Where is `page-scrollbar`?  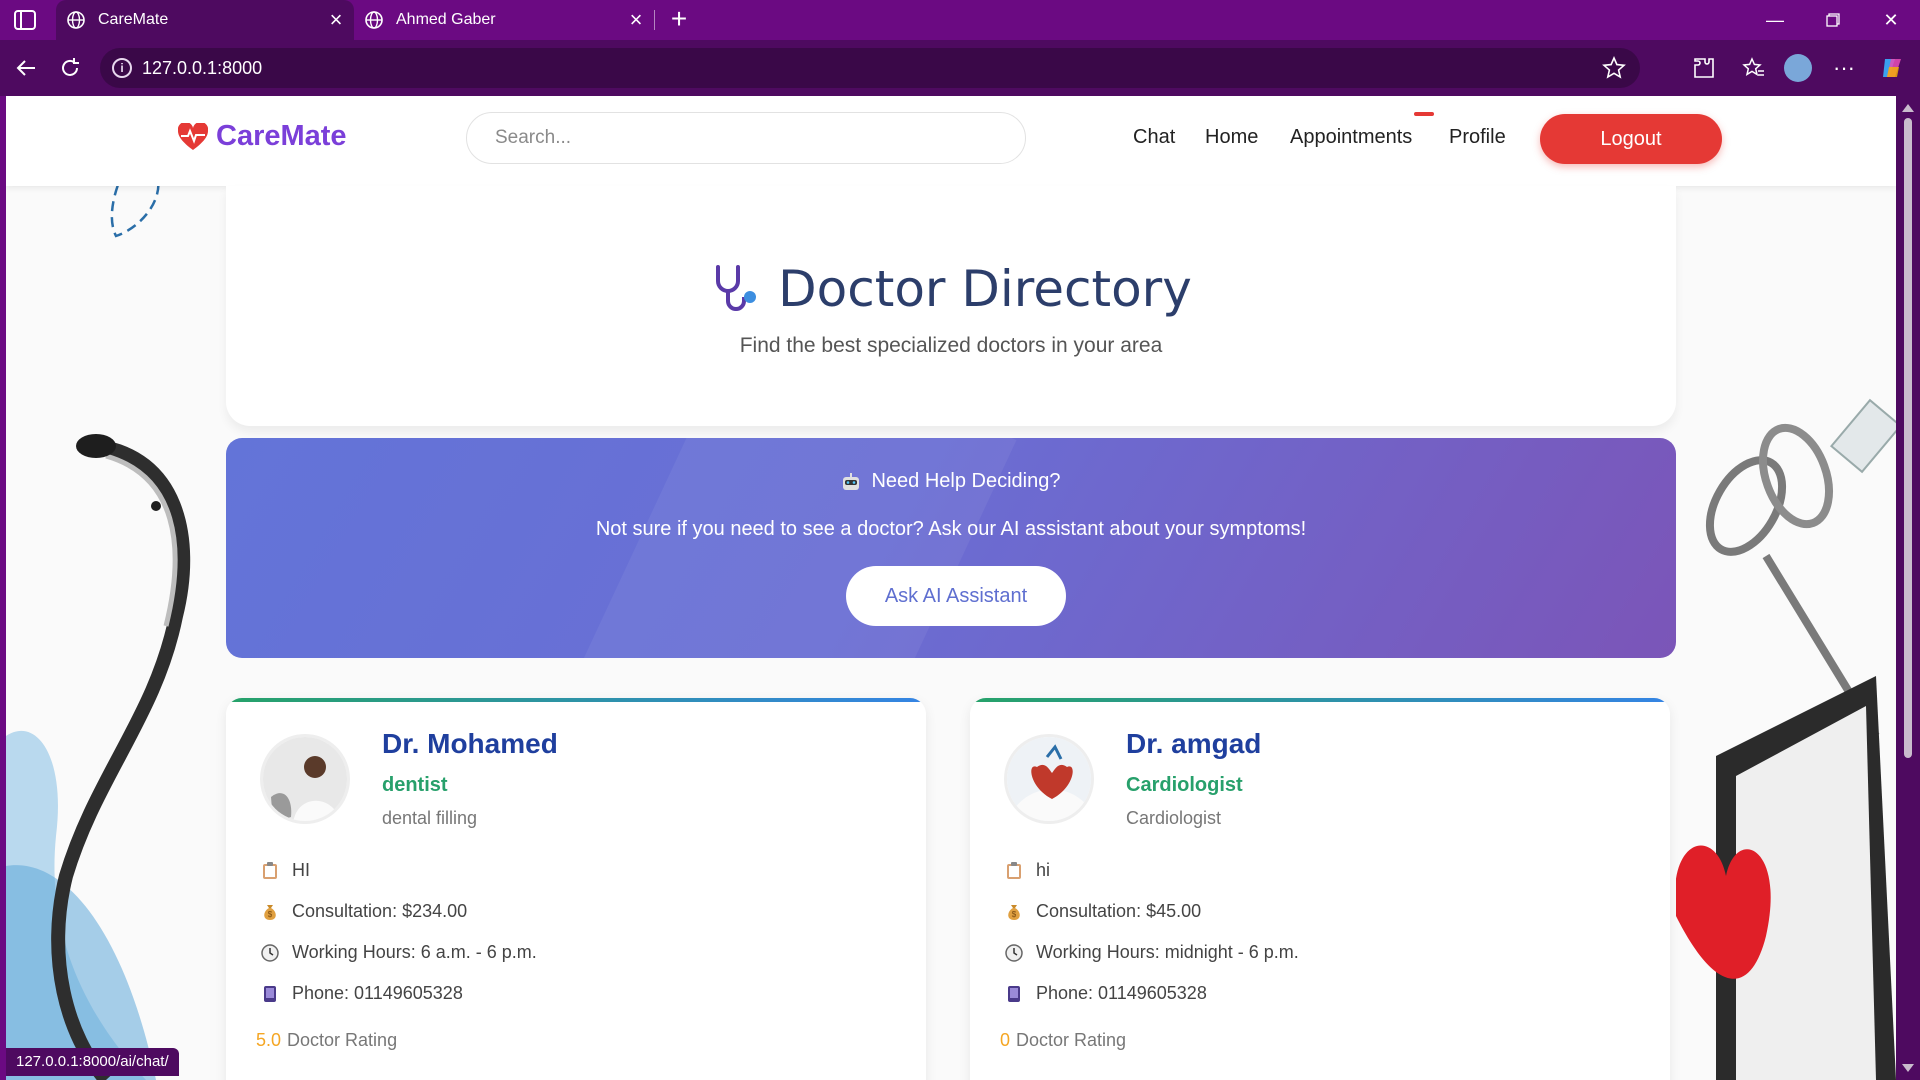 page-scrollbar is located at coordinates (1908, 588).